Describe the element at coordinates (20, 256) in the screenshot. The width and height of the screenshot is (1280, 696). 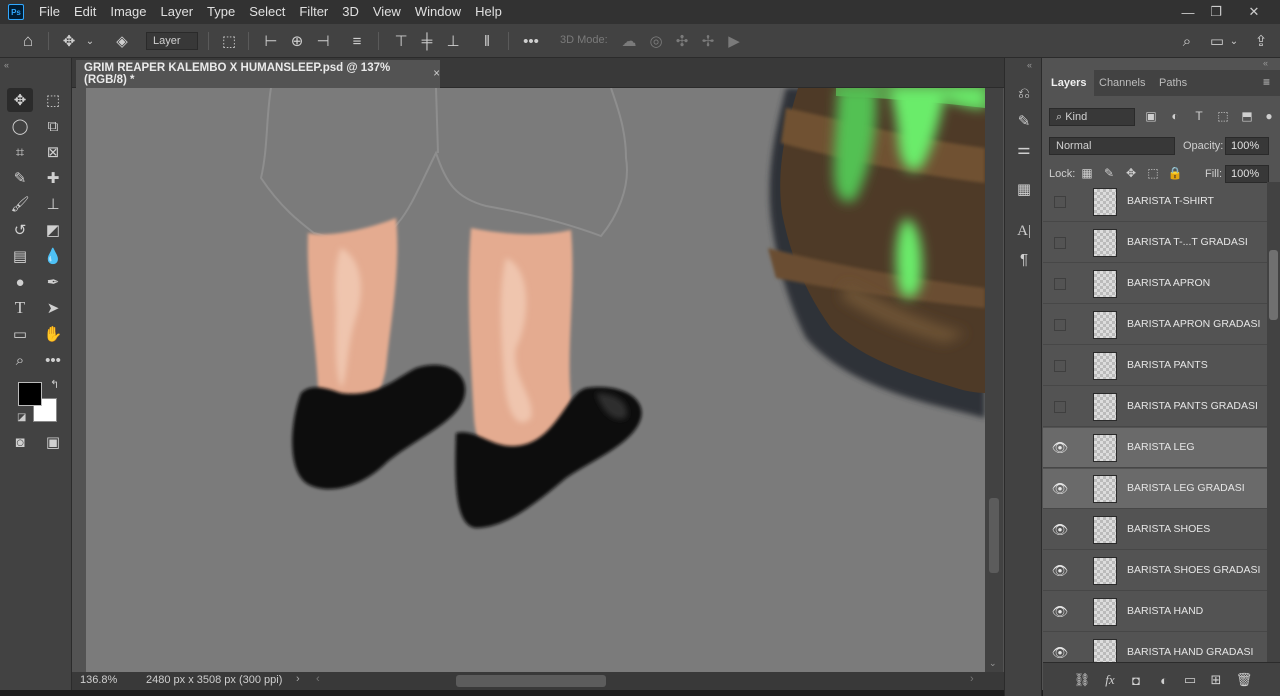
I see `gradient-tool-icon: ▤` at that location.